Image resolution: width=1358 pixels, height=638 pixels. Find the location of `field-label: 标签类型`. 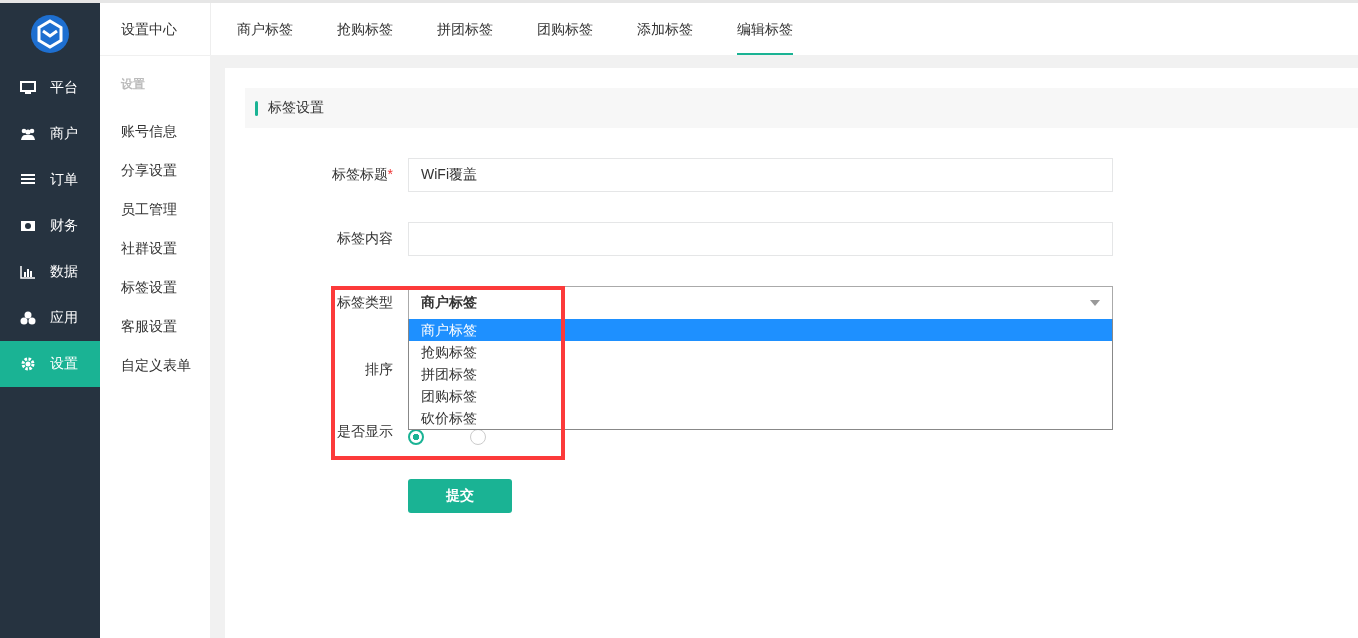

field-label: 标签类型 is located at coordinates (365, 303).